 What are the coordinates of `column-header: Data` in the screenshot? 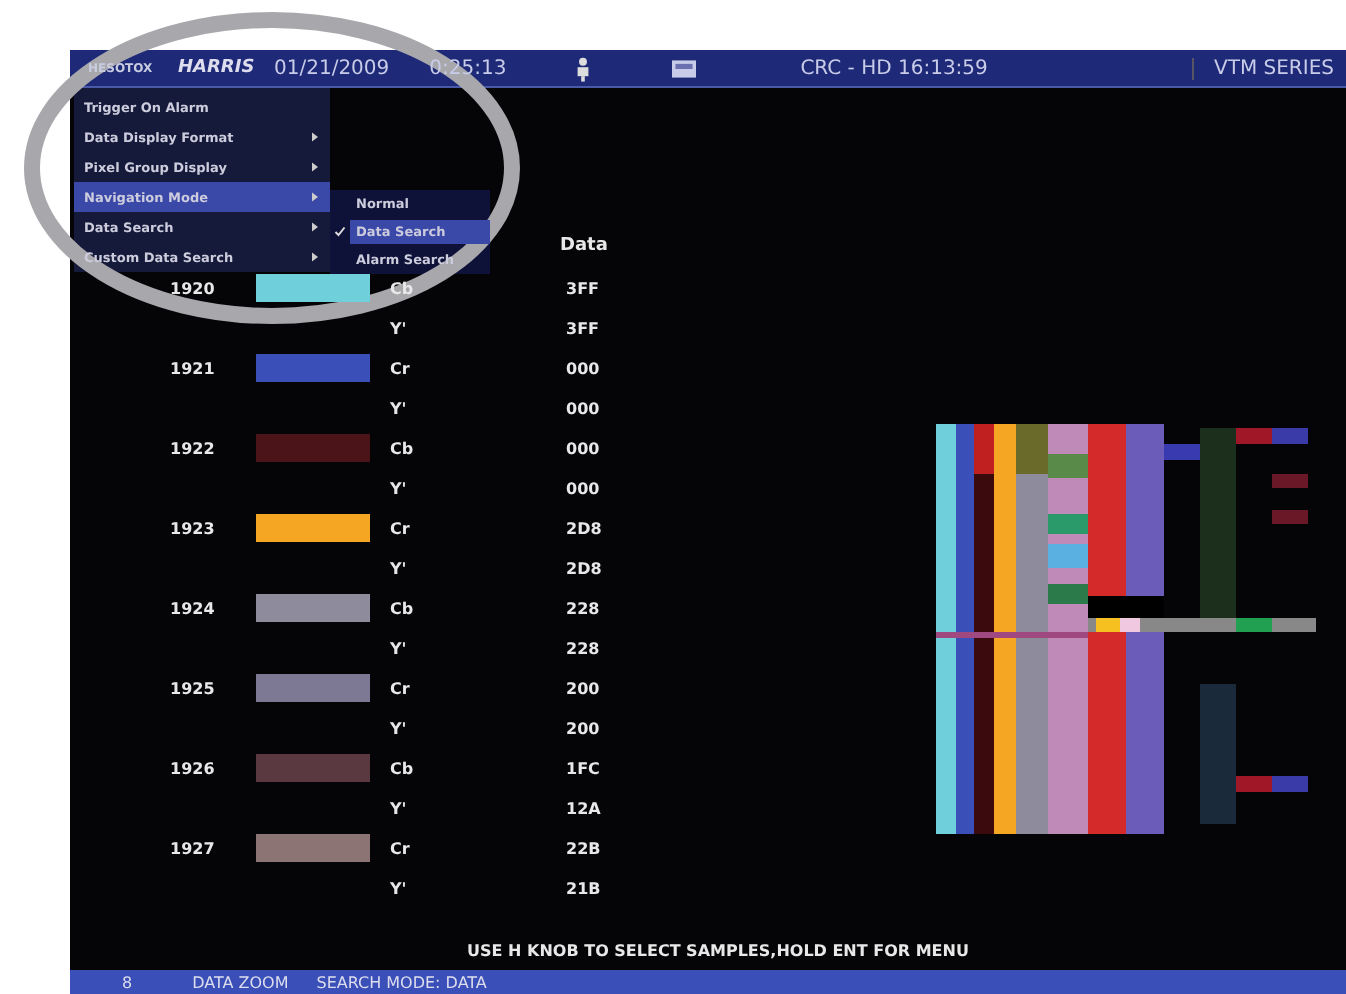 It's located at (584, 246).